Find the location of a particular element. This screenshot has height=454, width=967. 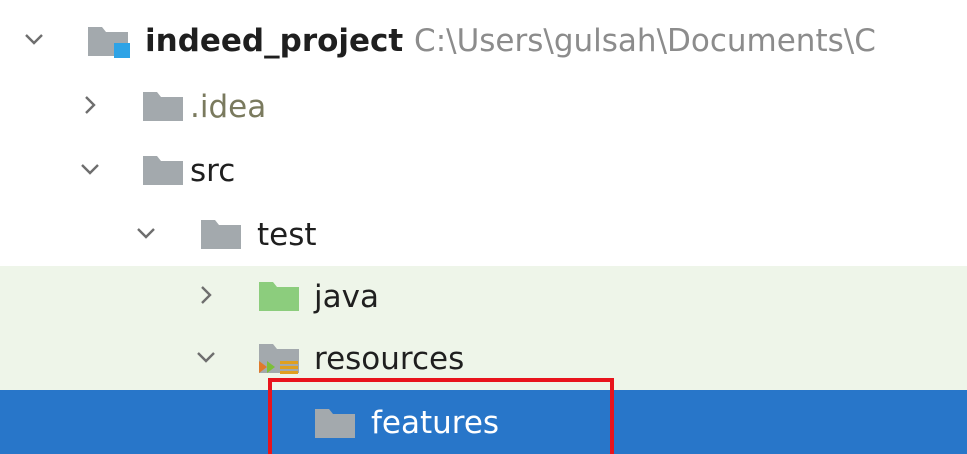

tree-item-features: features is located at coordinates (483, 422).